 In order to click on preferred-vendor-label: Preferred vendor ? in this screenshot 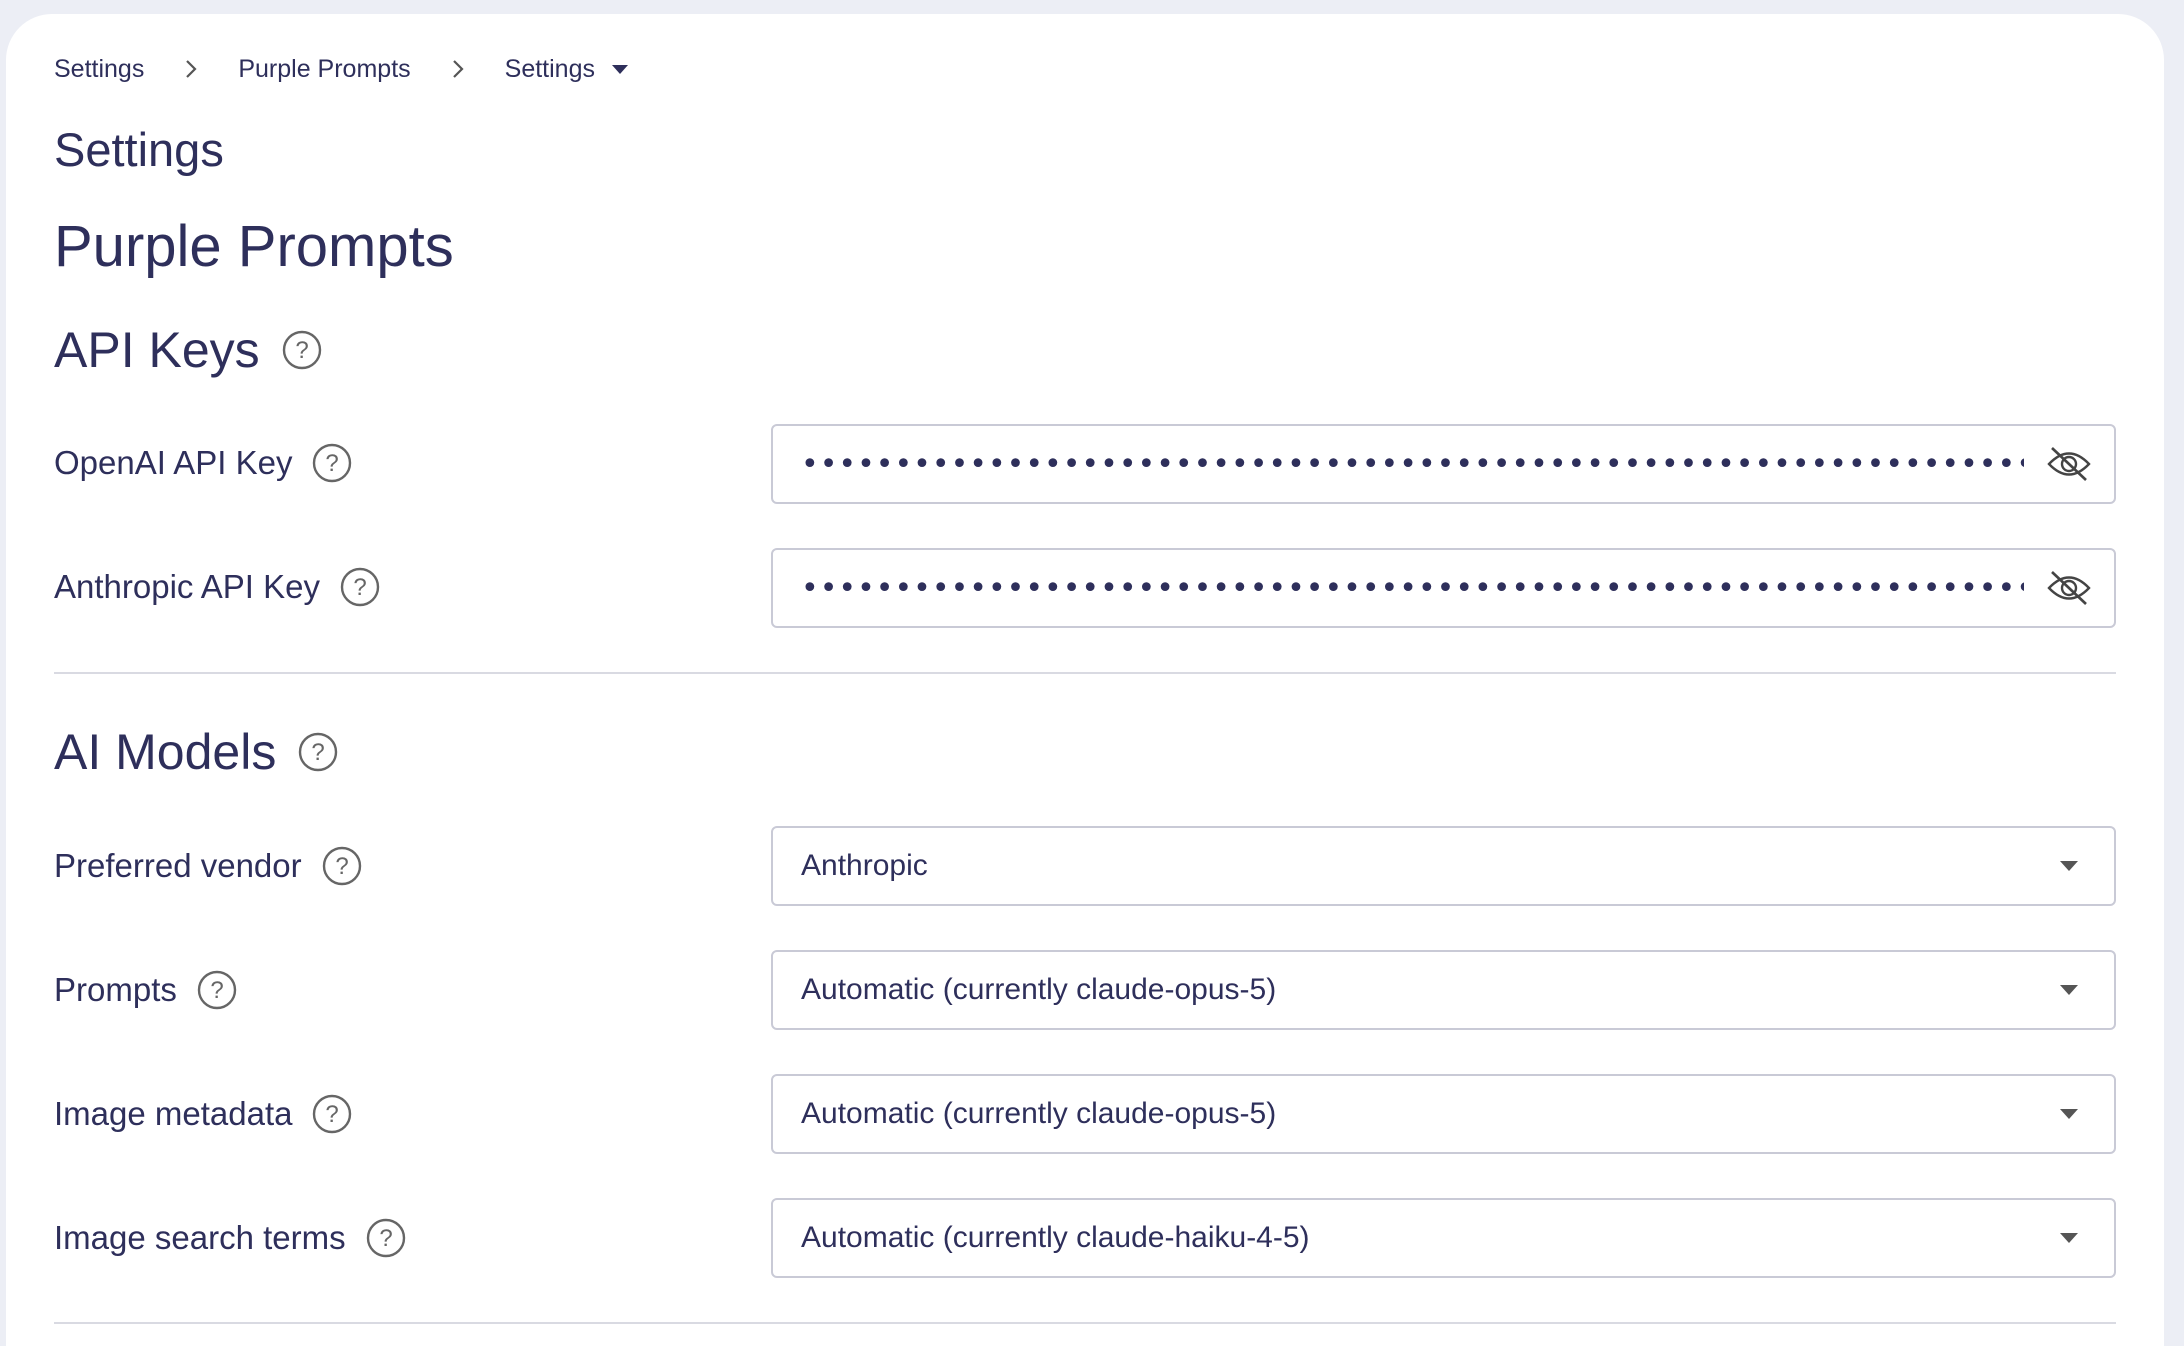, I will do `click(208, 866)`.